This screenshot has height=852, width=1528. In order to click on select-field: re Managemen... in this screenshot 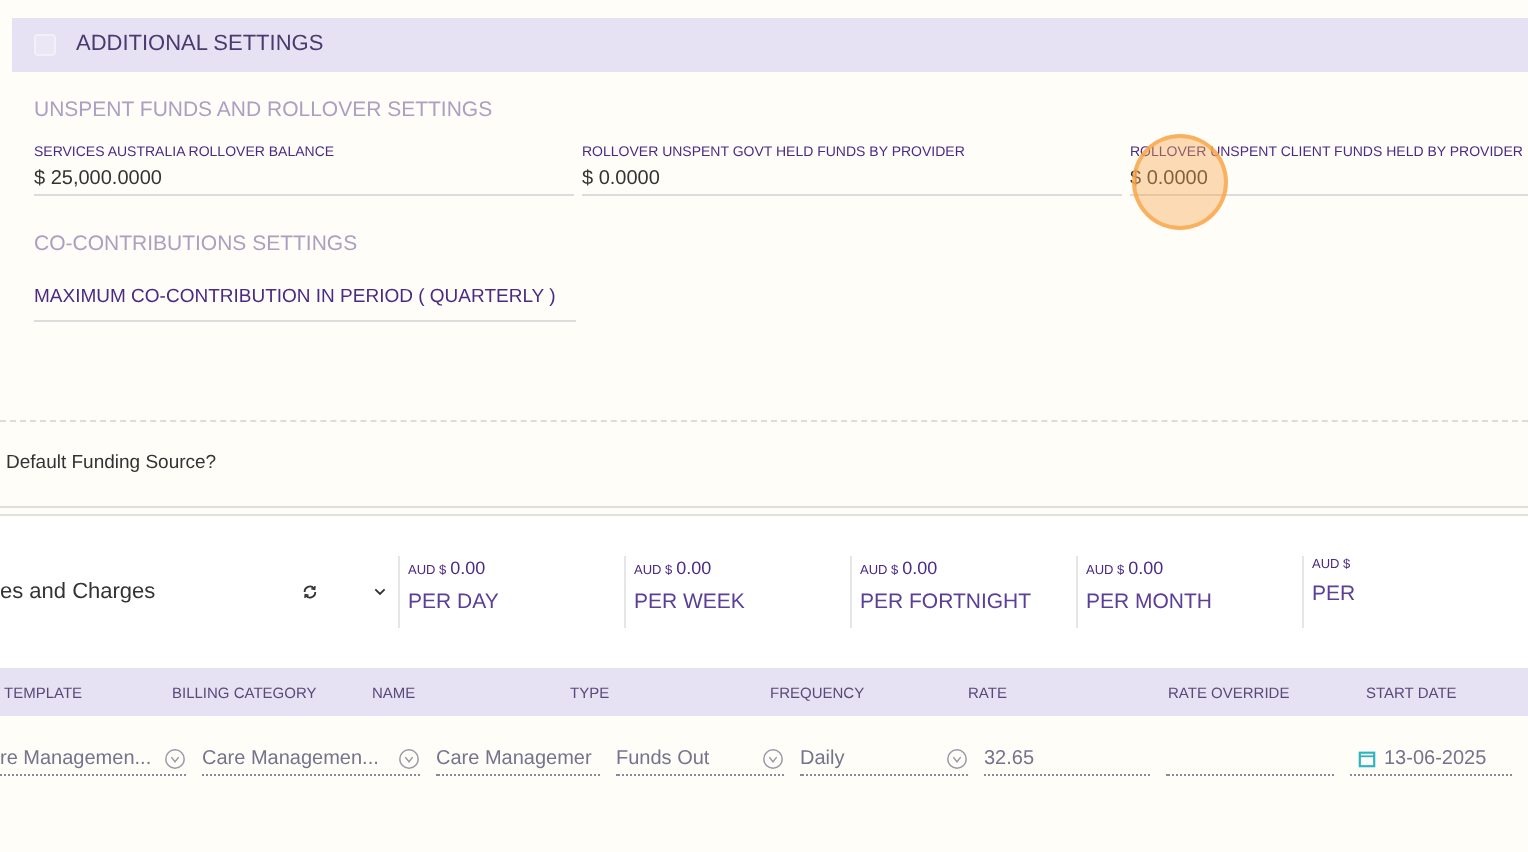, I will do `click(93, 760)`.